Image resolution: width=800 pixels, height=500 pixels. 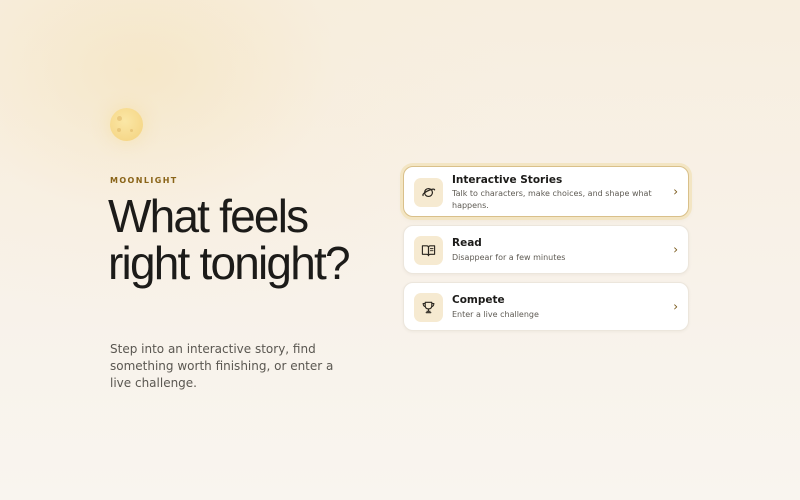 I want to click on option-card-compete: Compete Enter a live challenge ›, so click(x=546, y=306).